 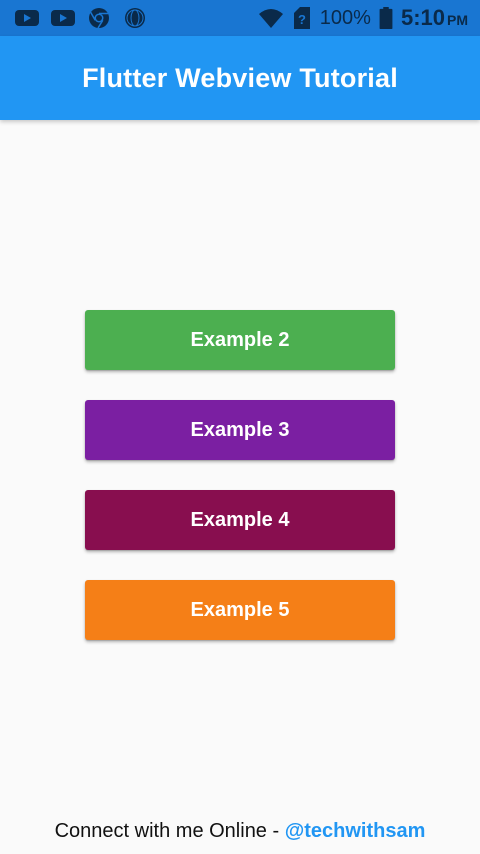 I want to click on footer: Connect with me Online - @techwithsam, so click(x=240, y=831).